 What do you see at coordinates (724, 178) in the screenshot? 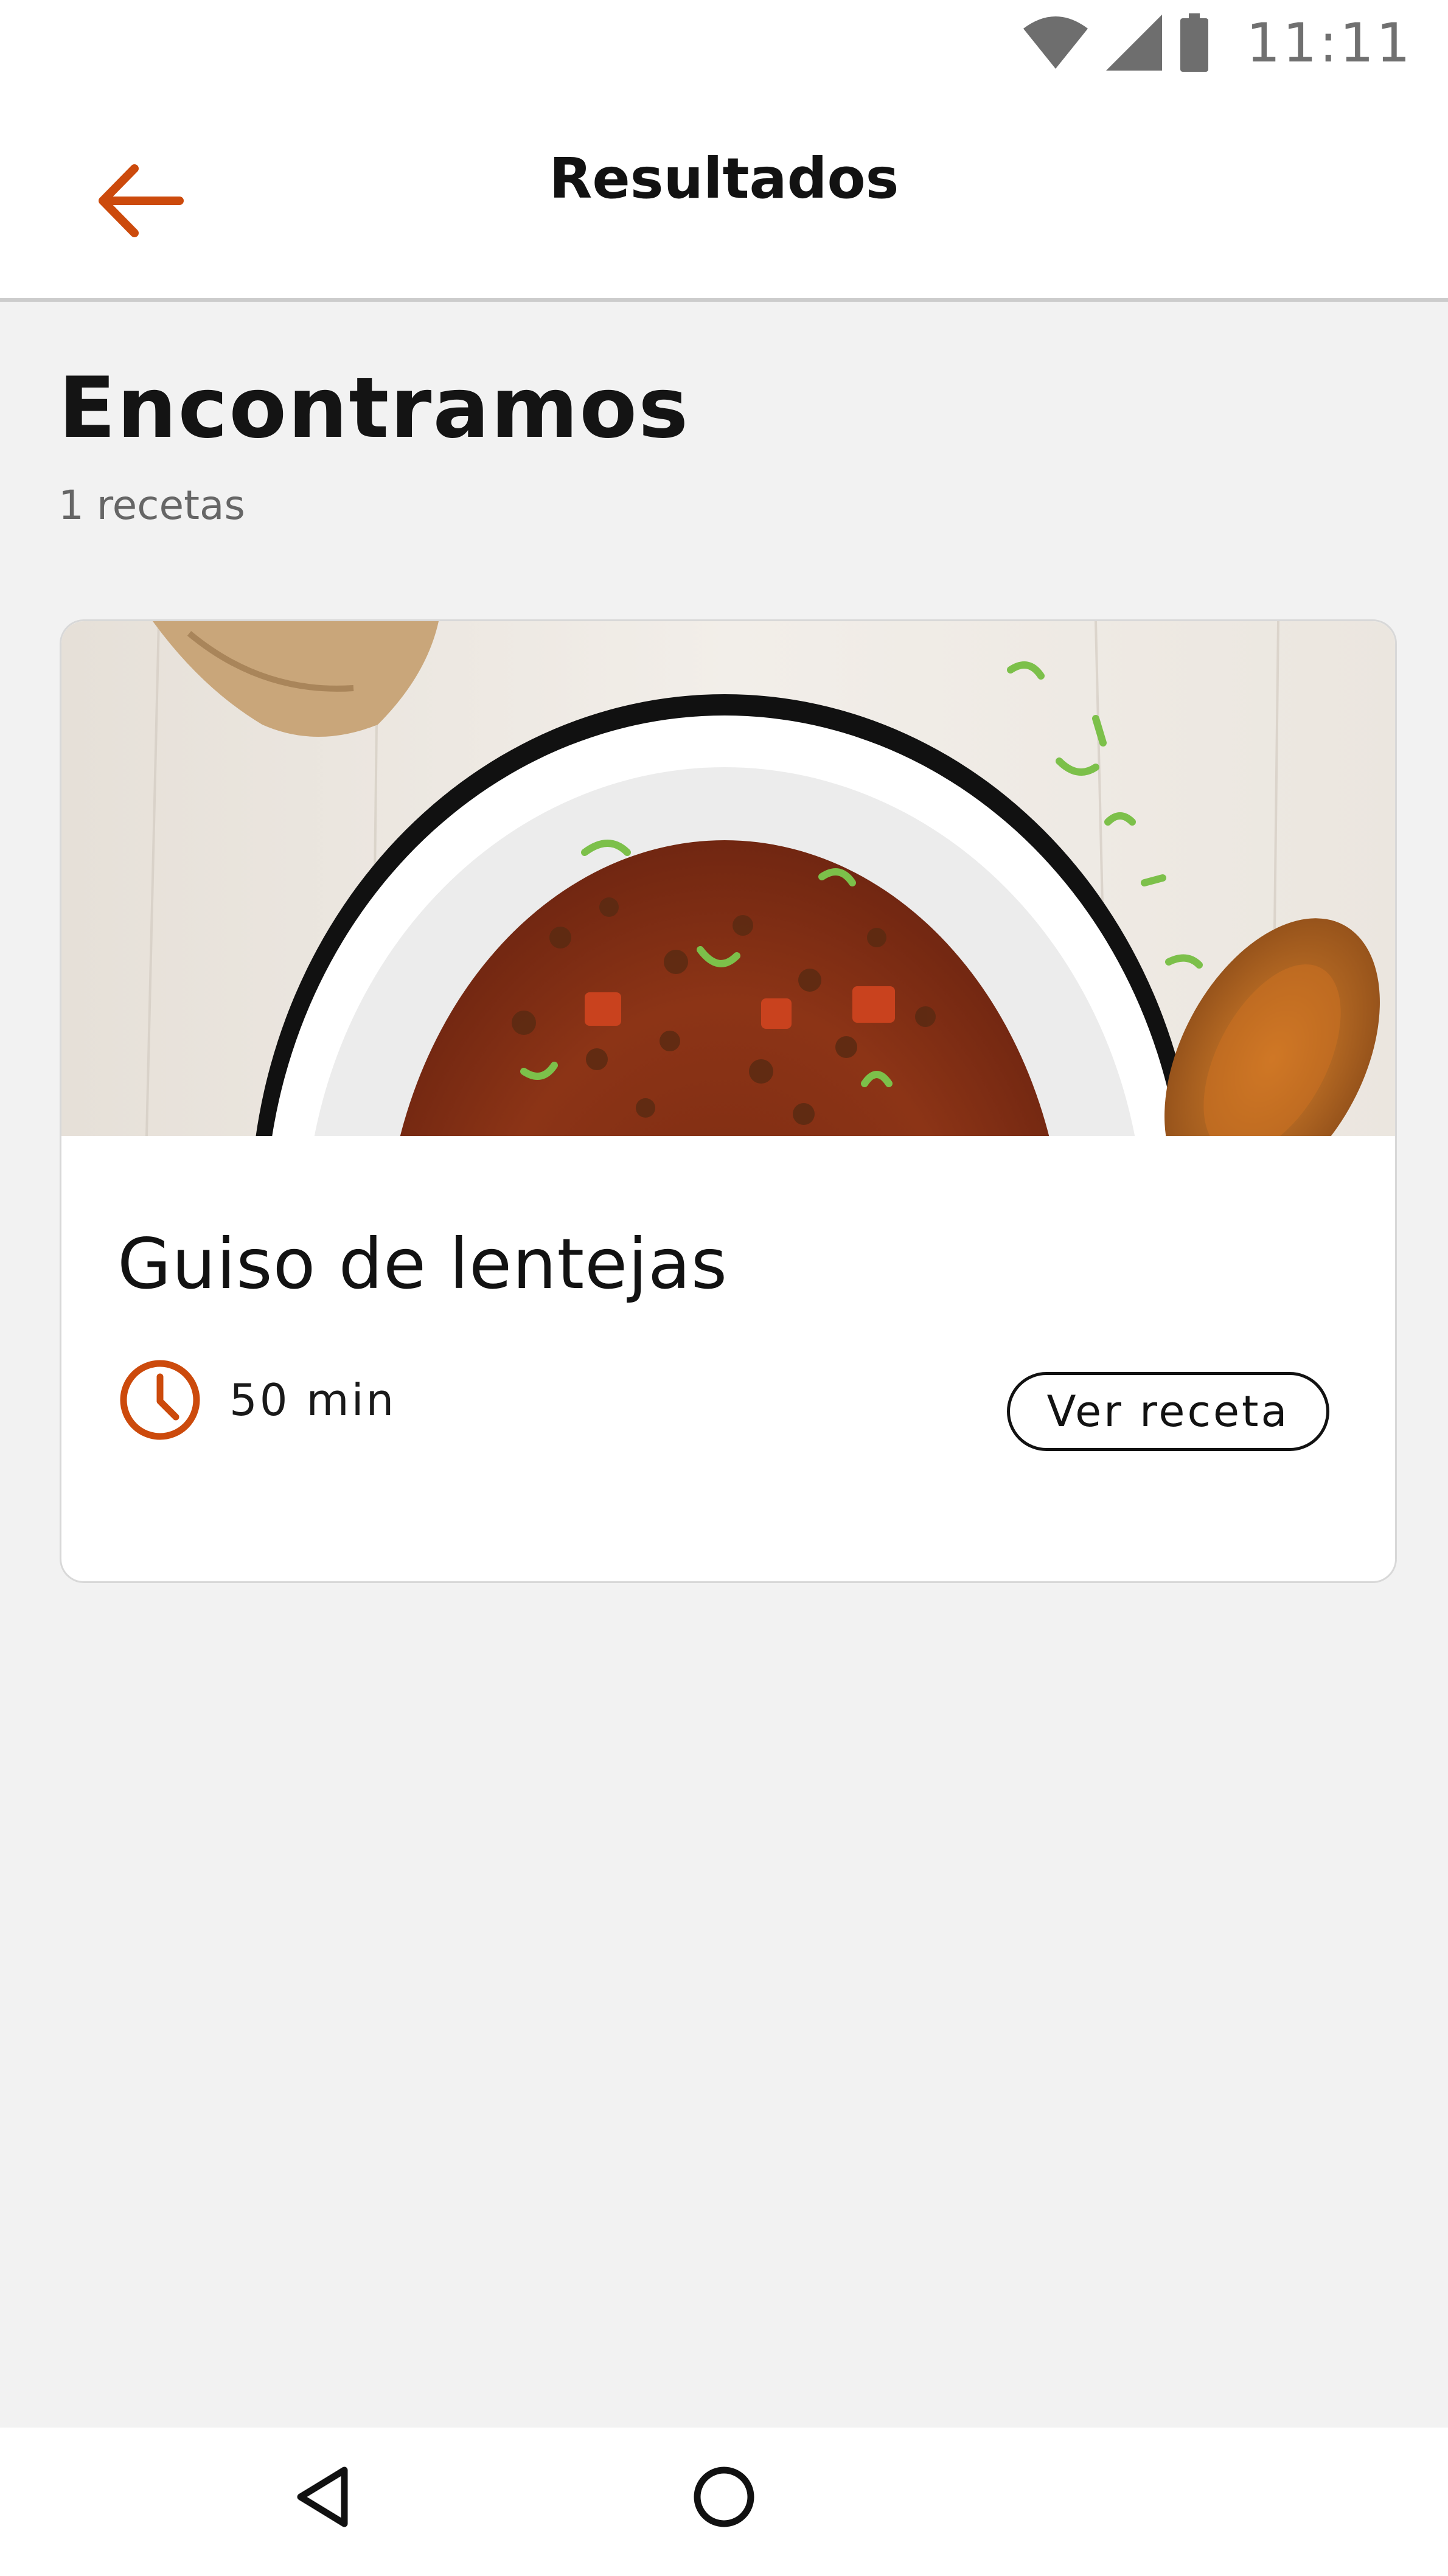
I see `page-title: Resultados` at bounding box center [724, 178].